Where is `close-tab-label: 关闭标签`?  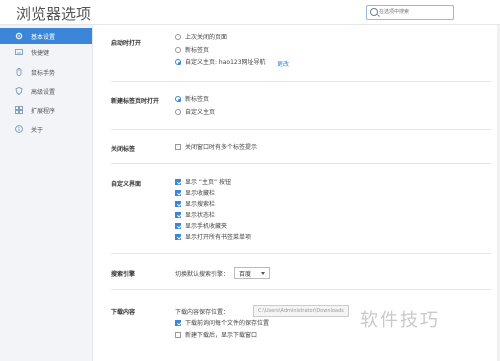
close-tab-label: 关闭标签 is located at coordinates (123, 149).